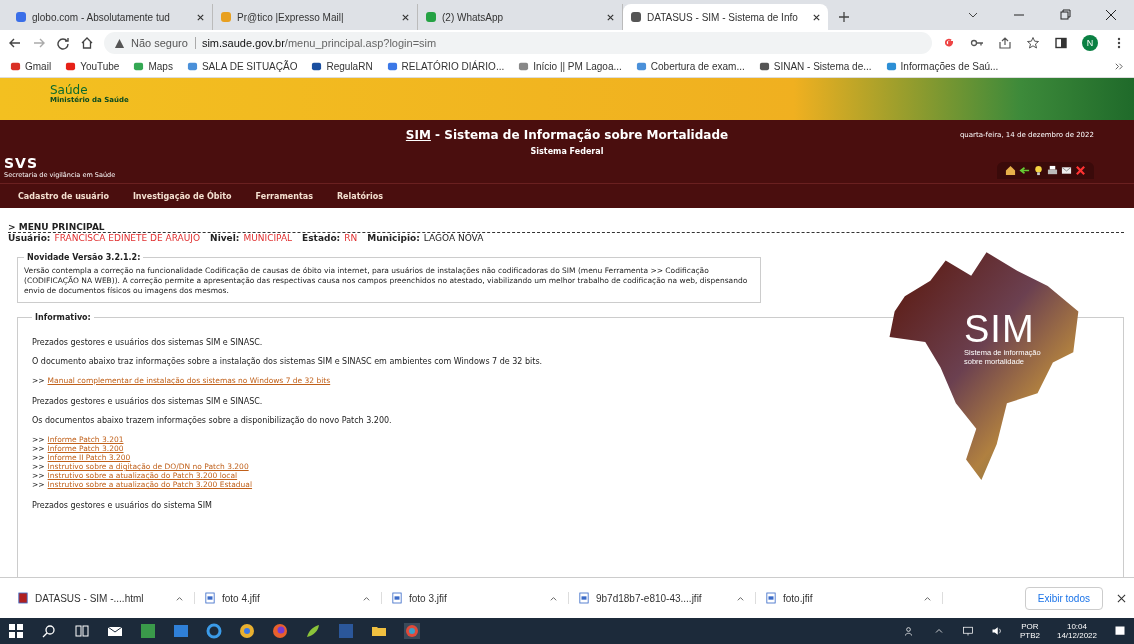 The width and height of the screenshot is (1134, 644). What do you see at coordinates (268, 238) in the screenshot?
I see `field-value: MUNICIPAL` at bounding box center [268, 238].